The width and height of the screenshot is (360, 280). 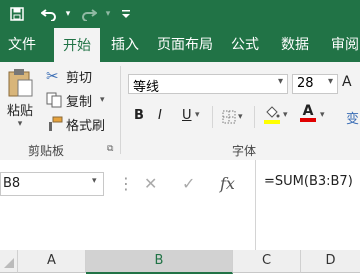 What do you see at coordinates (86, 126) in the screenshot?
I see `format-painter-label: 格式刷` at bounding box center [86, 126].